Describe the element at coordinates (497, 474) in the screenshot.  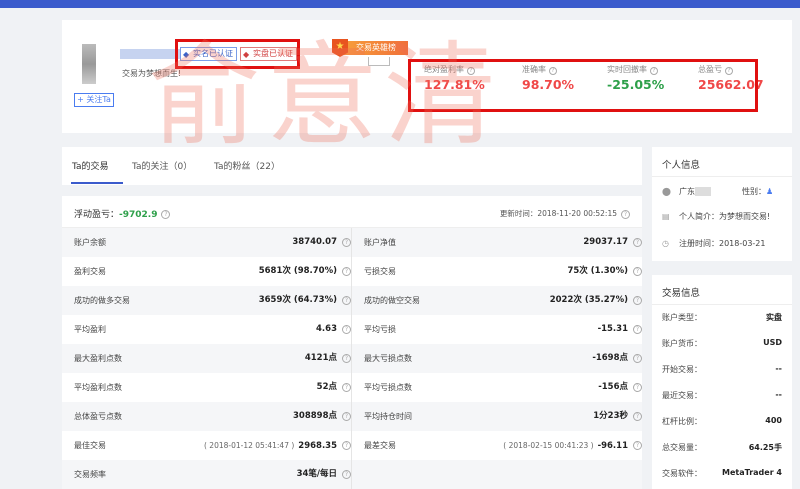
I see `table-cell` at that location.